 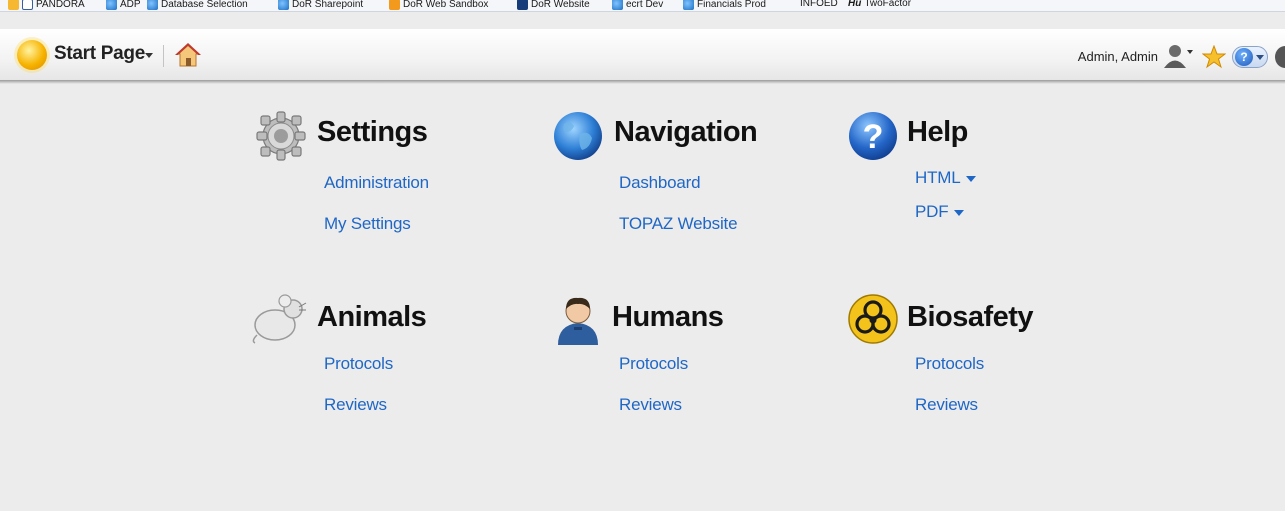 What do you see at coordinates (355, 405) in the screenshot?
I see `link-animals-reviews: Reviews` at bounding box center [355, 405].